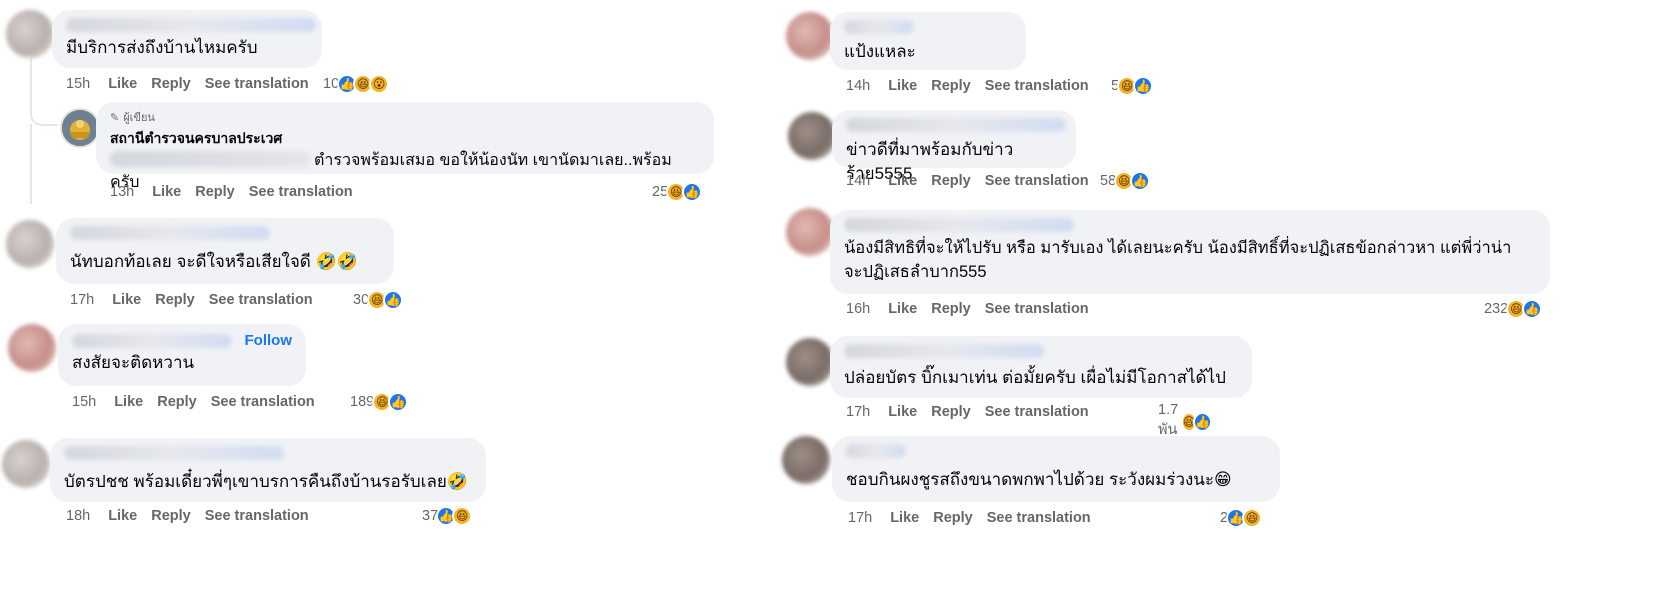 The height and width of the screenshot is (611, 1666). What do you see at coordinates (1132, 86) in the screenshot?
I see `reaction-summary: 5 😆 👍` at bounding box center [1132, 86].